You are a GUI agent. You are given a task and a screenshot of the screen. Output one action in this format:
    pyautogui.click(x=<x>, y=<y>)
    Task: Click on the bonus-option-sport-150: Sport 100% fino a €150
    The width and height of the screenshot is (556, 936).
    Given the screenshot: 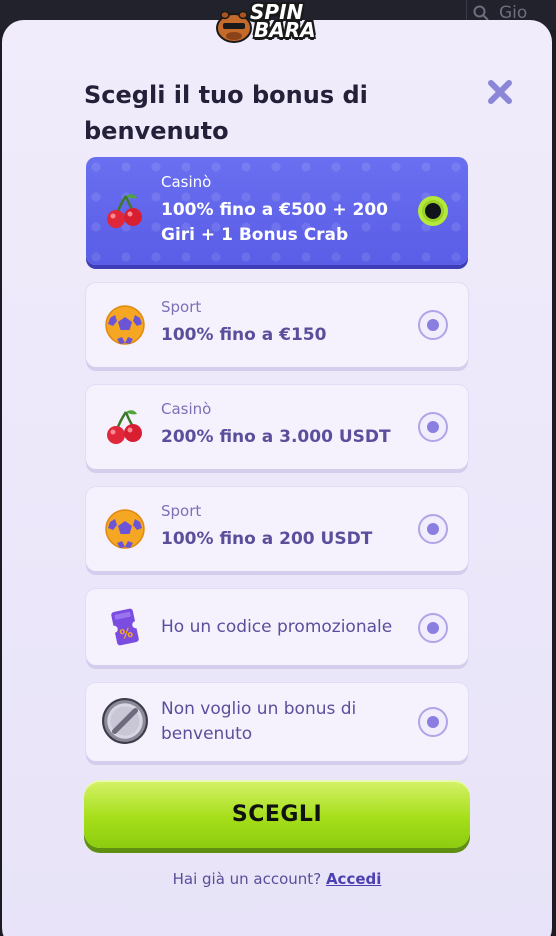 What is the action you would take?
    pyautogui.click(x=277, y=325)
    